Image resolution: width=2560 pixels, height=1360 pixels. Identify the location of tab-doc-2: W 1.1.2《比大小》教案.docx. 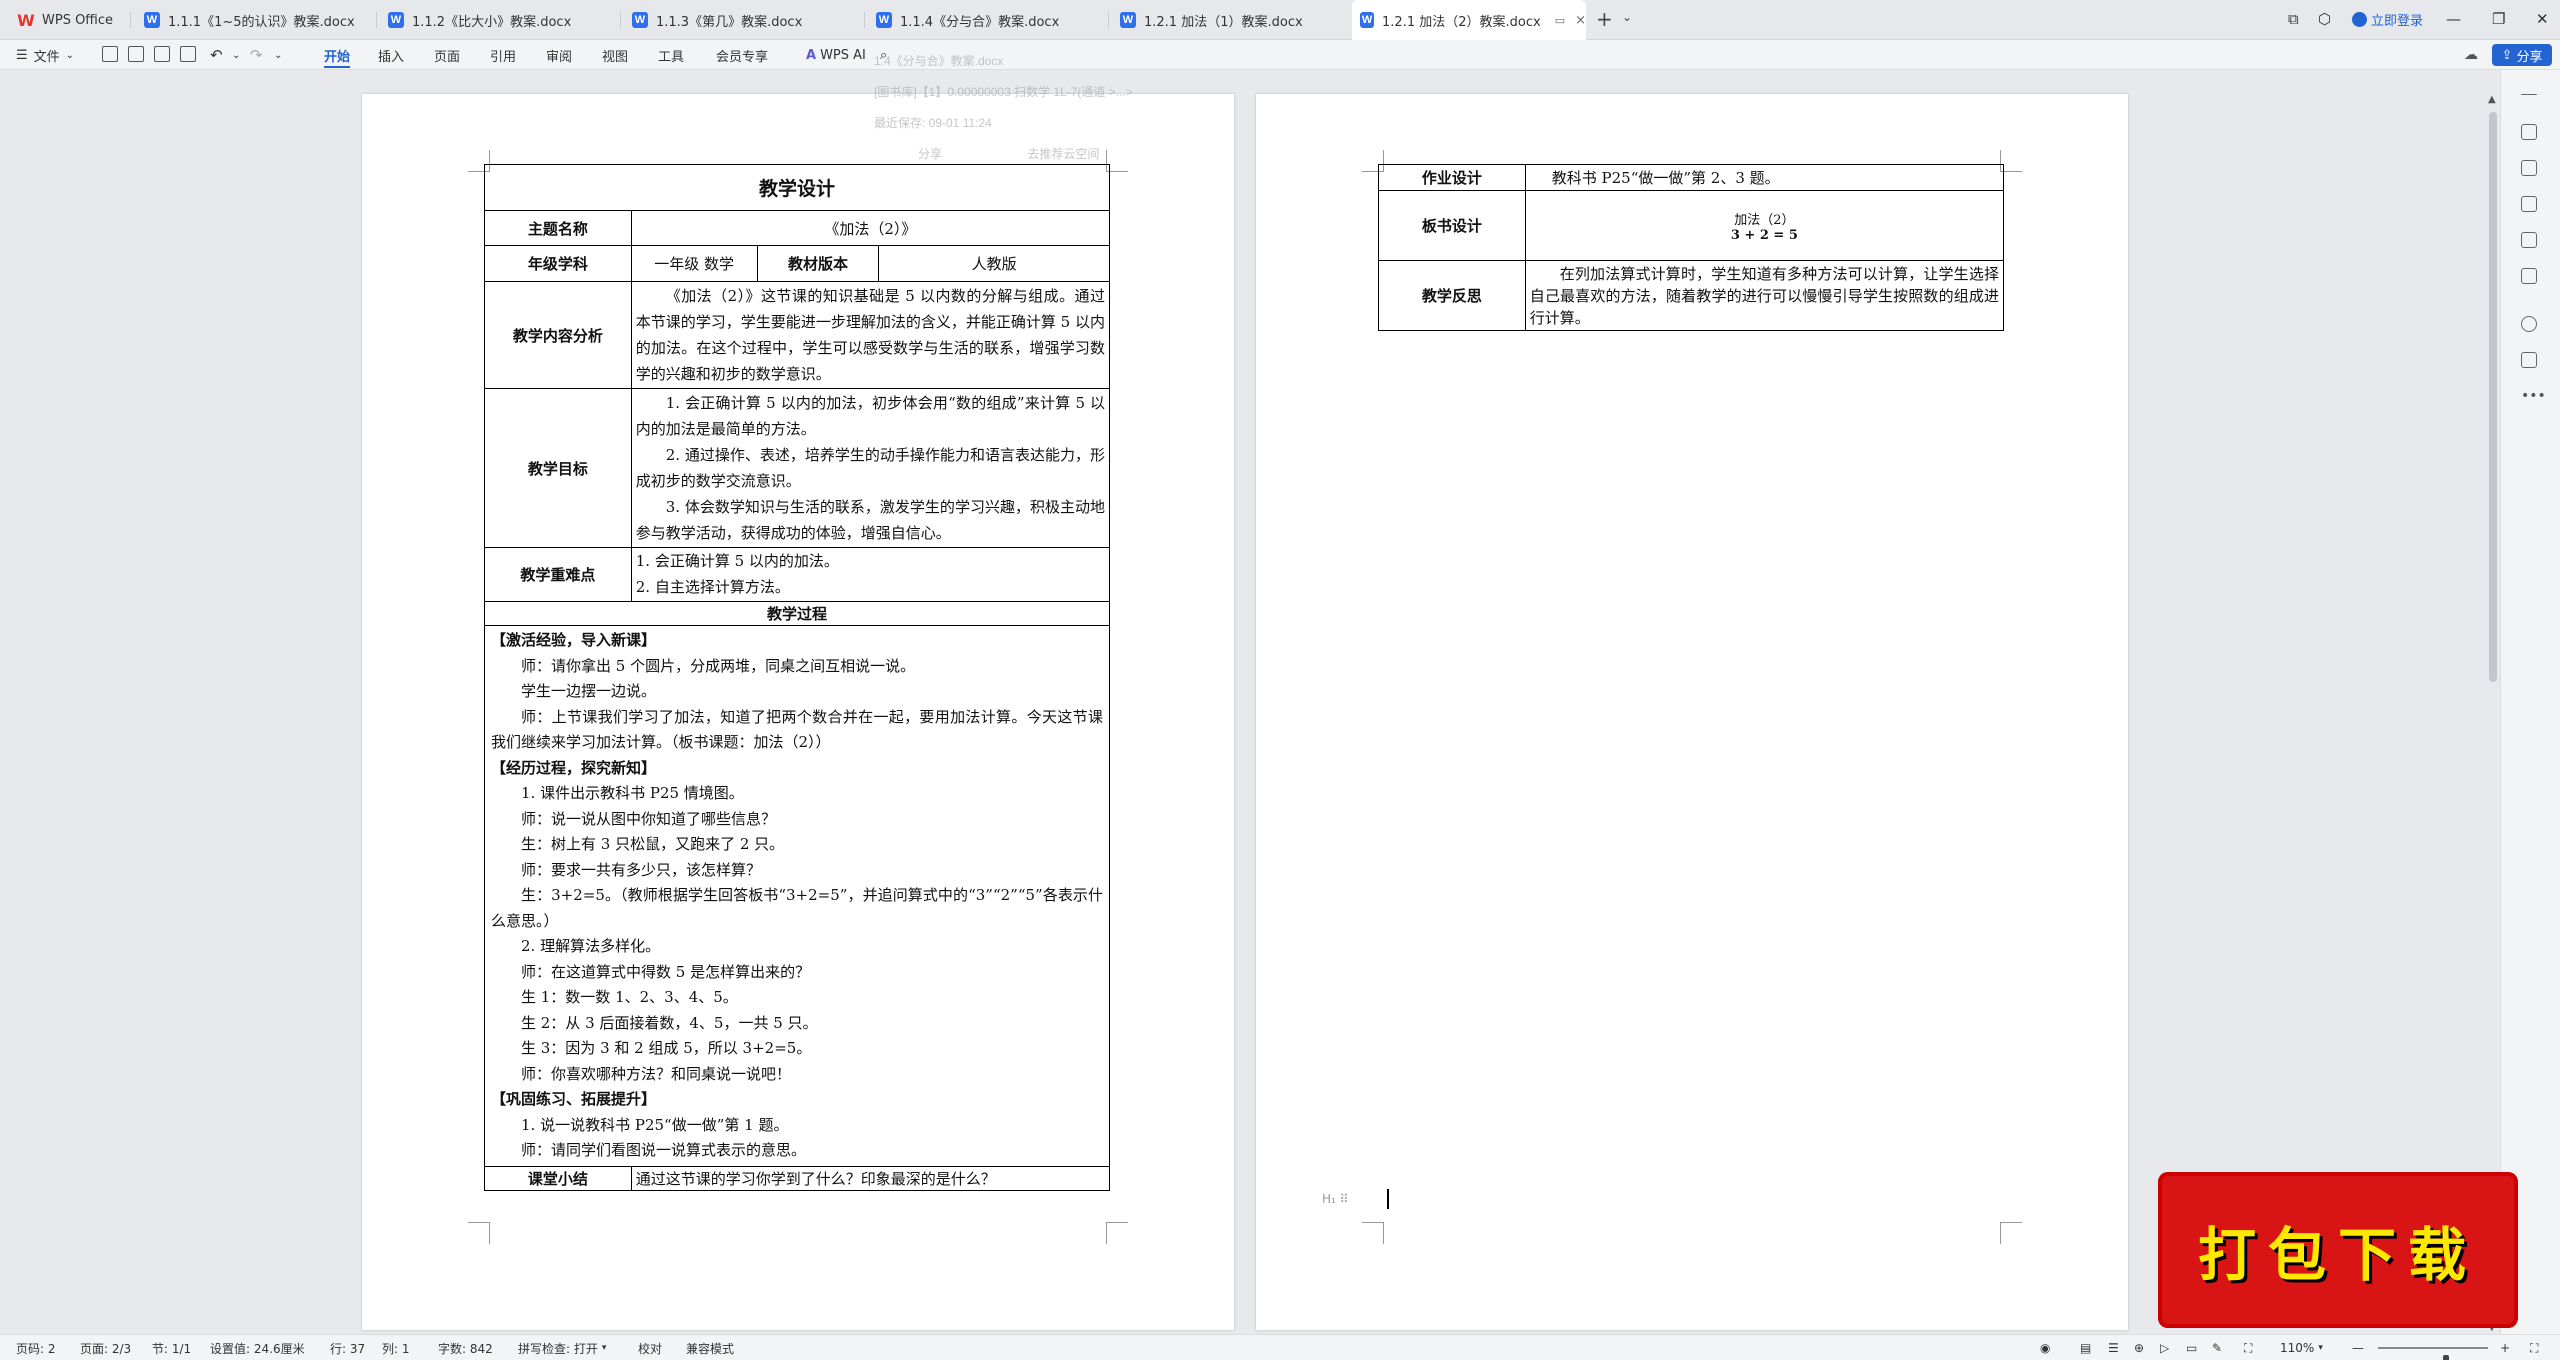
(500, 20).